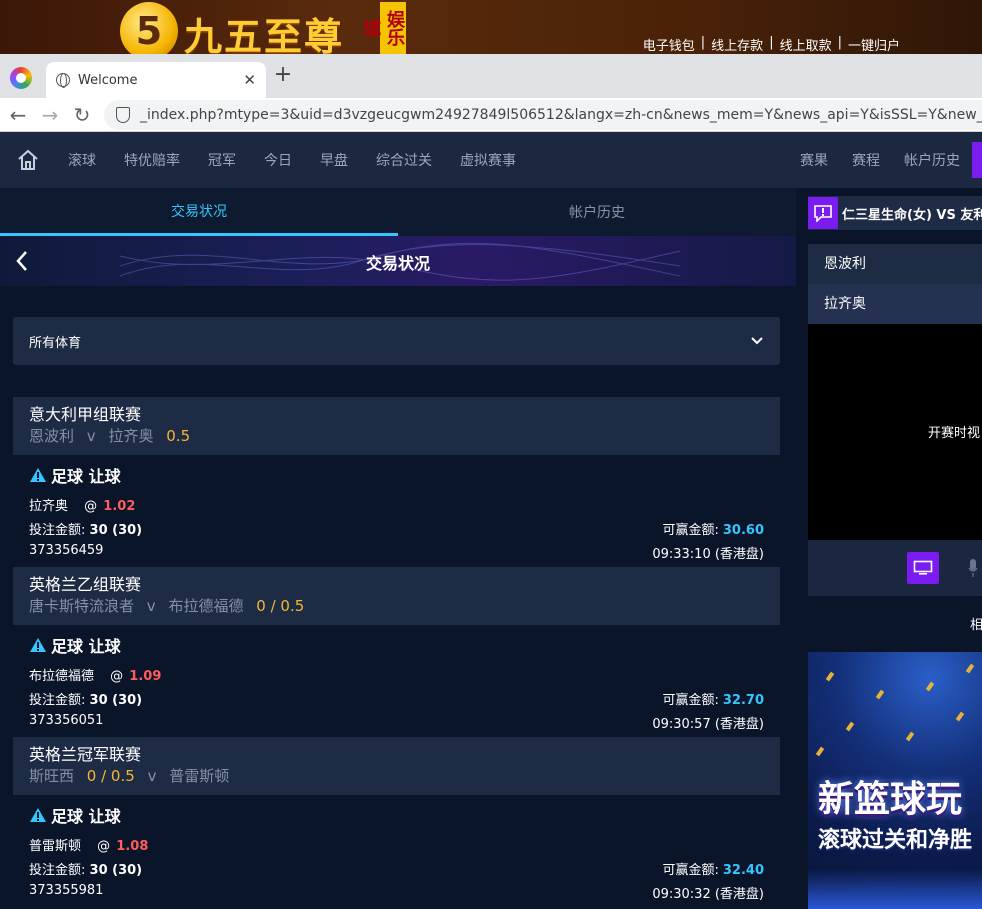  I want to click on live-match-title: 仁三星生命(女) VS 友利, so click(912, 215).